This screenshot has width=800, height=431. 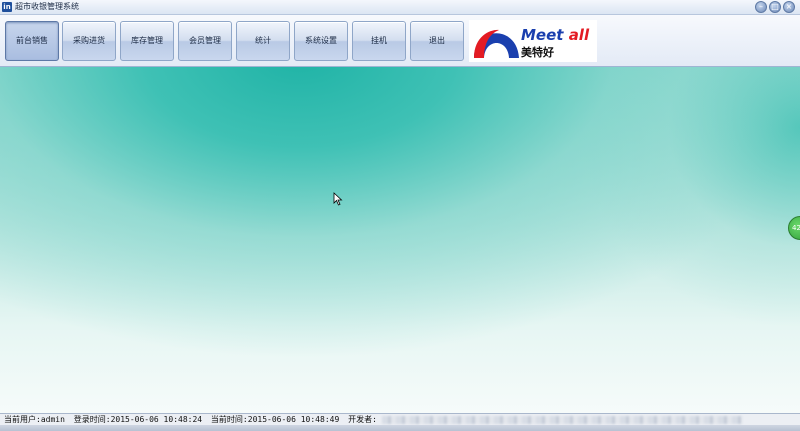 I want to click on inventory-button: 库存管理, so click(x=147, y=41).